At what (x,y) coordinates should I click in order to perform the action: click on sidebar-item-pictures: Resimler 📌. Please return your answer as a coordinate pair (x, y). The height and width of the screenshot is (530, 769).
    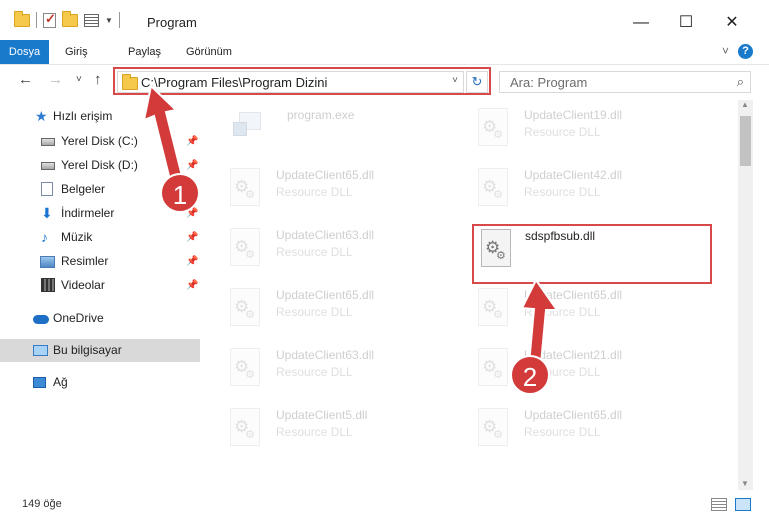
    Looking at the image, I should click on (100, 261).